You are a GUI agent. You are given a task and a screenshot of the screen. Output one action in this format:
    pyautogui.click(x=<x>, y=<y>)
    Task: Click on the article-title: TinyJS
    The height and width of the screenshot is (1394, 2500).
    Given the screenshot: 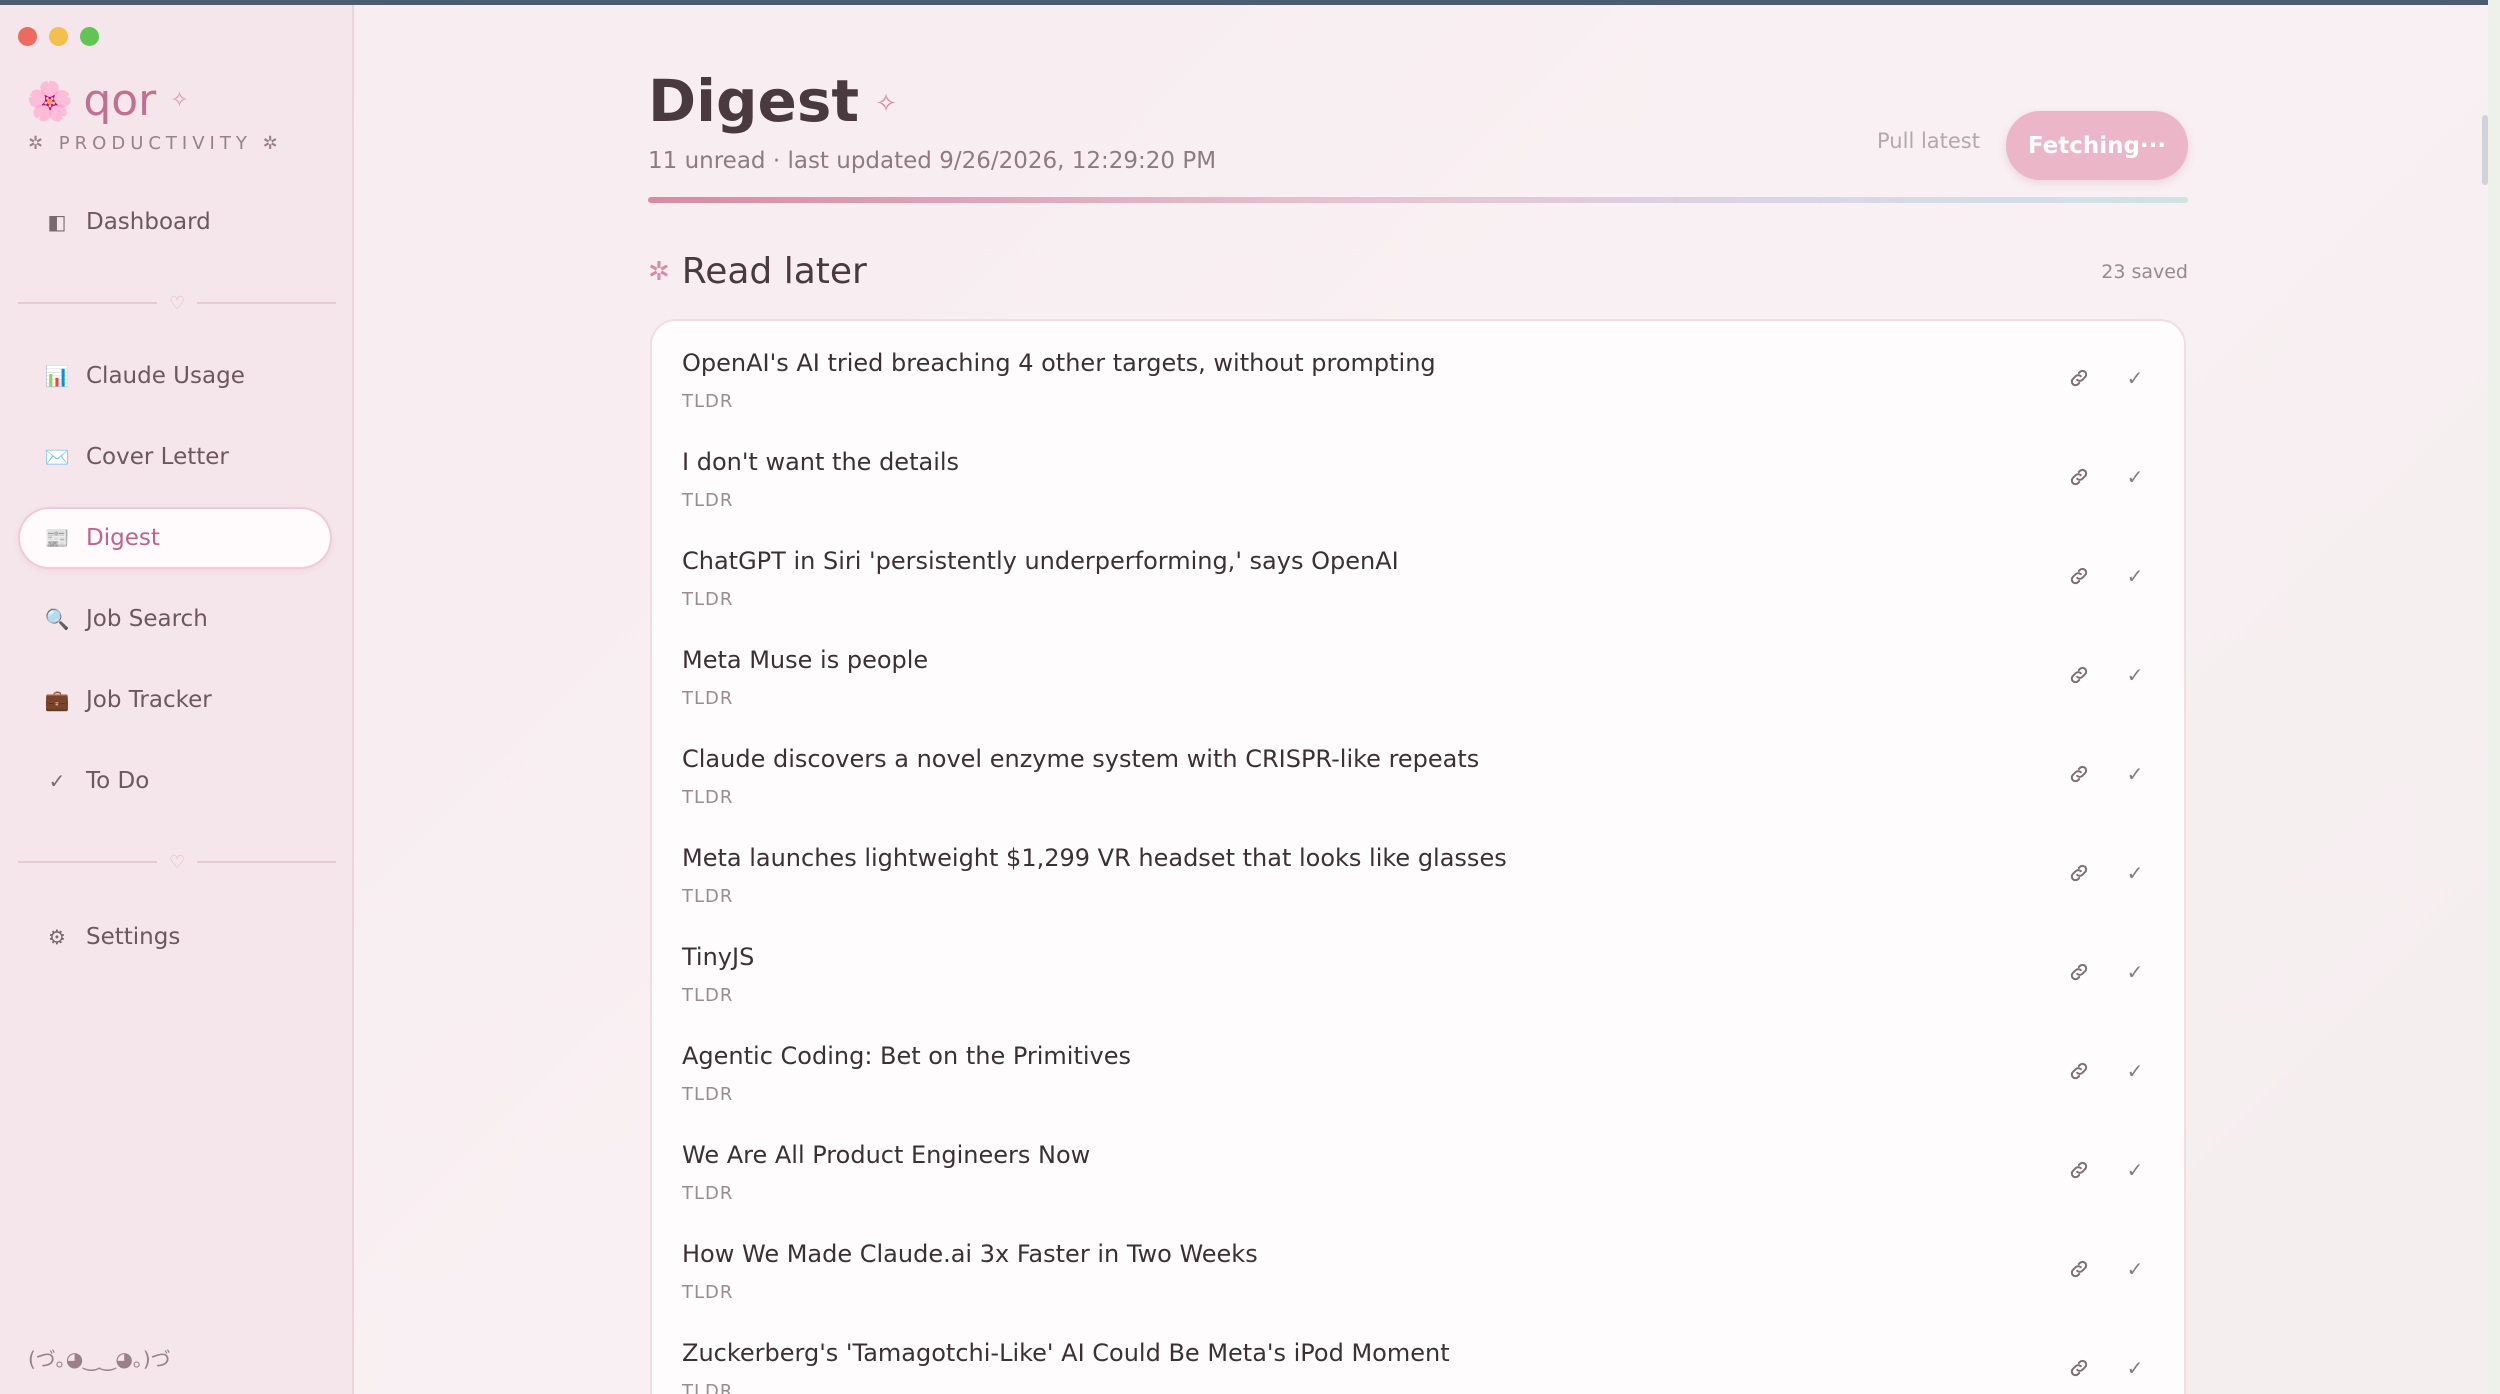 What is the action you would take?
    pyautogui.click(x=718, y=957)
    